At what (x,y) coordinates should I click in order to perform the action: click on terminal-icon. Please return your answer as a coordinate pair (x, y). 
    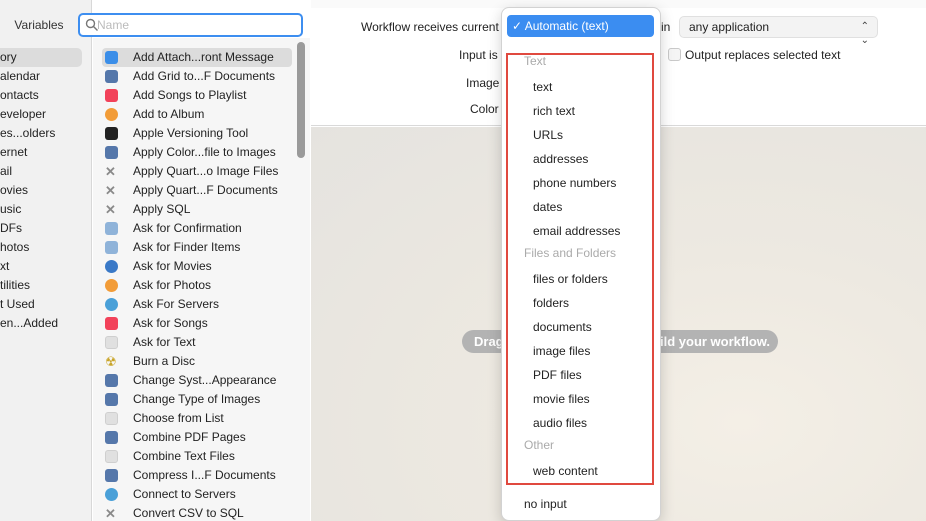
    Looking at the image, I should click on (111, 133).